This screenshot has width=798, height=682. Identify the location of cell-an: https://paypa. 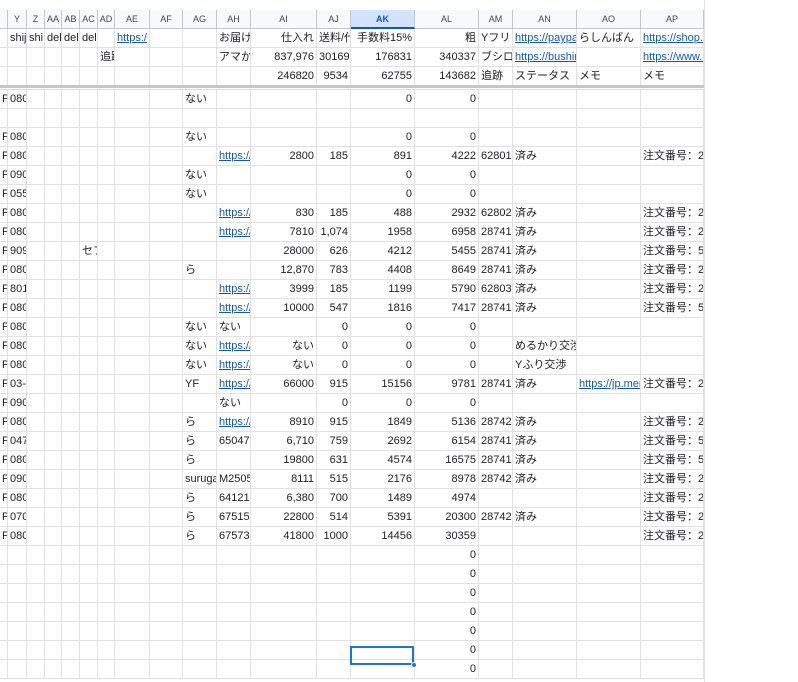
(545, 38).